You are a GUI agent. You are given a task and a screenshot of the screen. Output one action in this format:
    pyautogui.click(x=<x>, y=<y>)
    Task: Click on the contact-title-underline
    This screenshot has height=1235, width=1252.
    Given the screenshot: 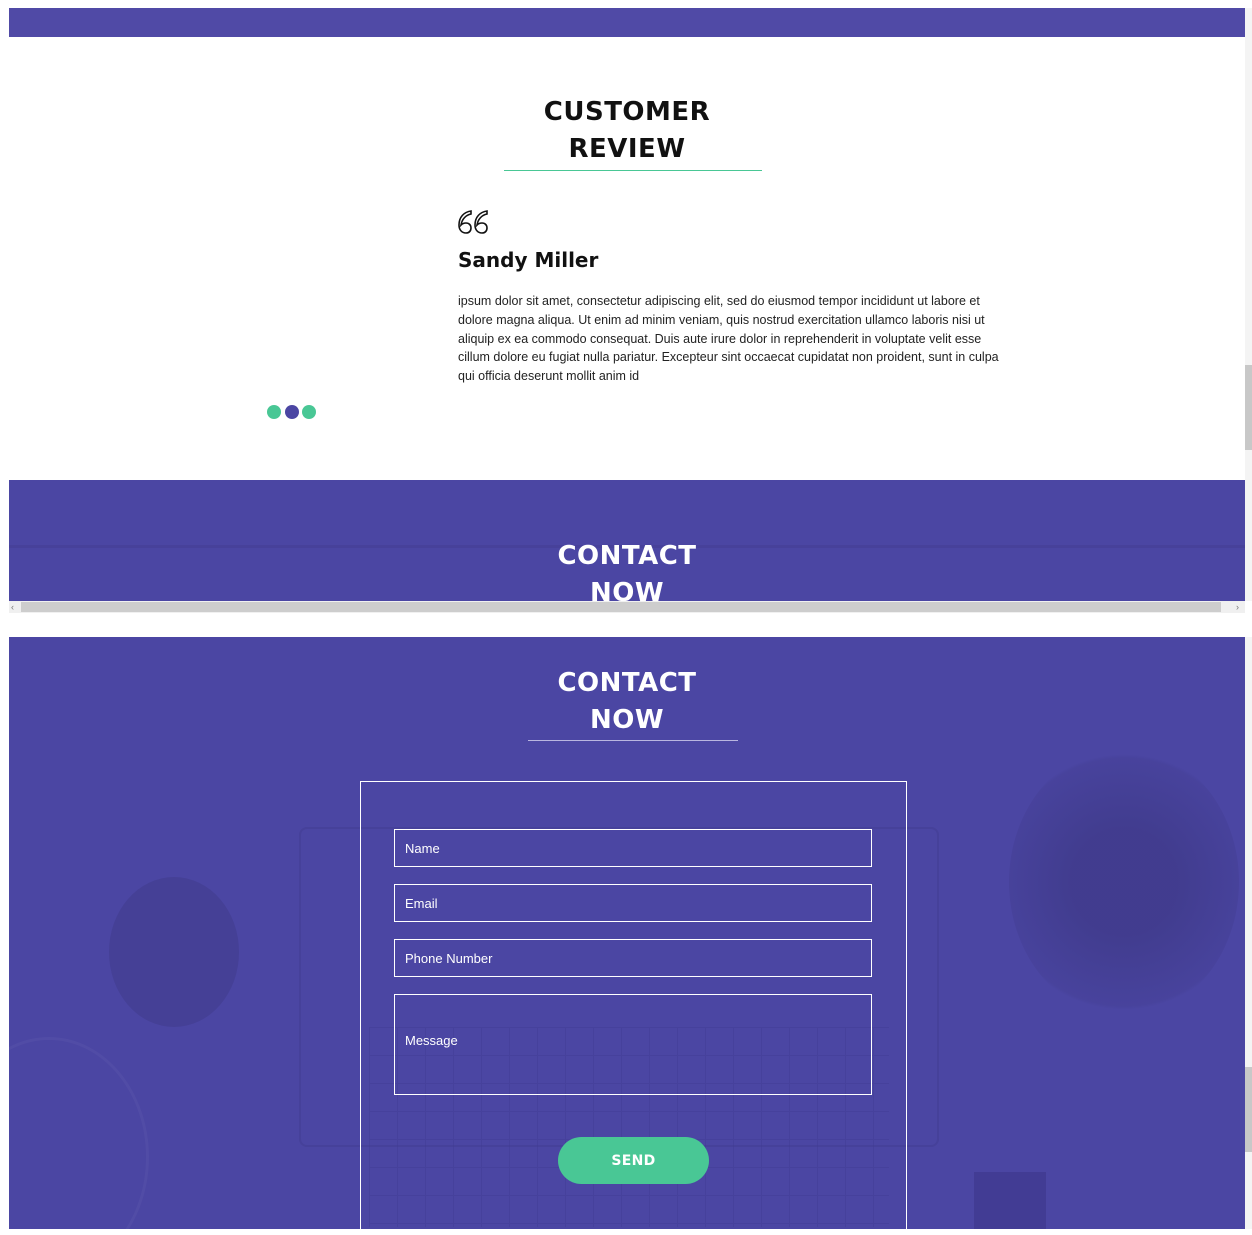 What is the action you would take?
    pyautogui.click(x=633, y=740)
    